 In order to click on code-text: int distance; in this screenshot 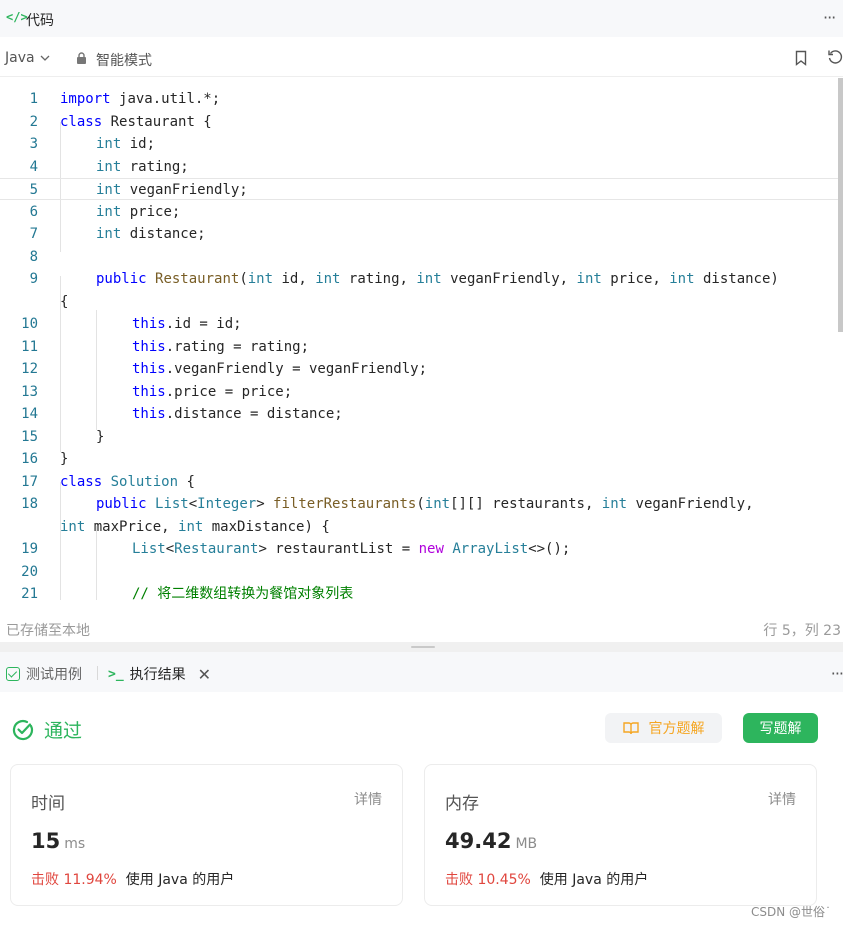, I will do `click(151, 234)`.